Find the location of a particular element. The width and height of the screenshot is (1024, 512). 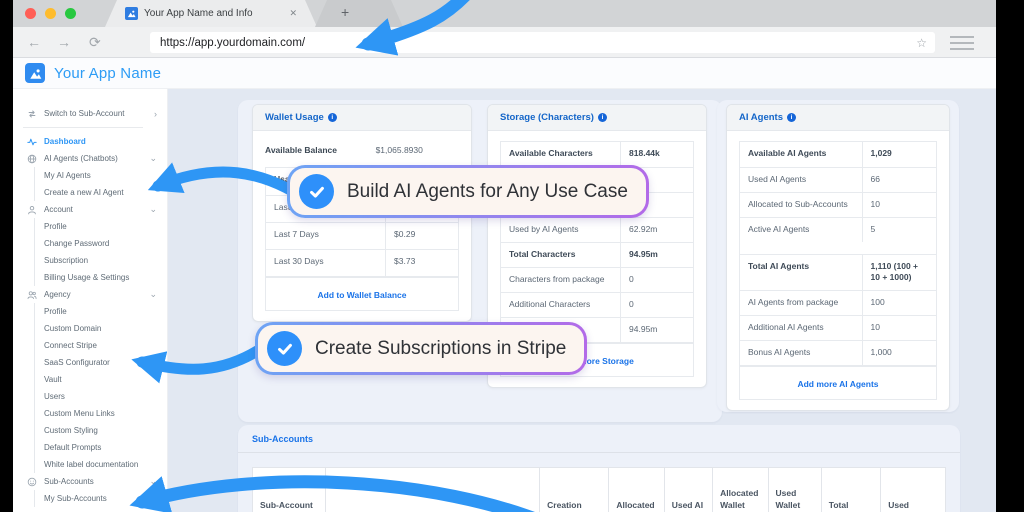

sidebar-item-saas-configurator: SaaS Configurator is located at coordinates (100, 362).